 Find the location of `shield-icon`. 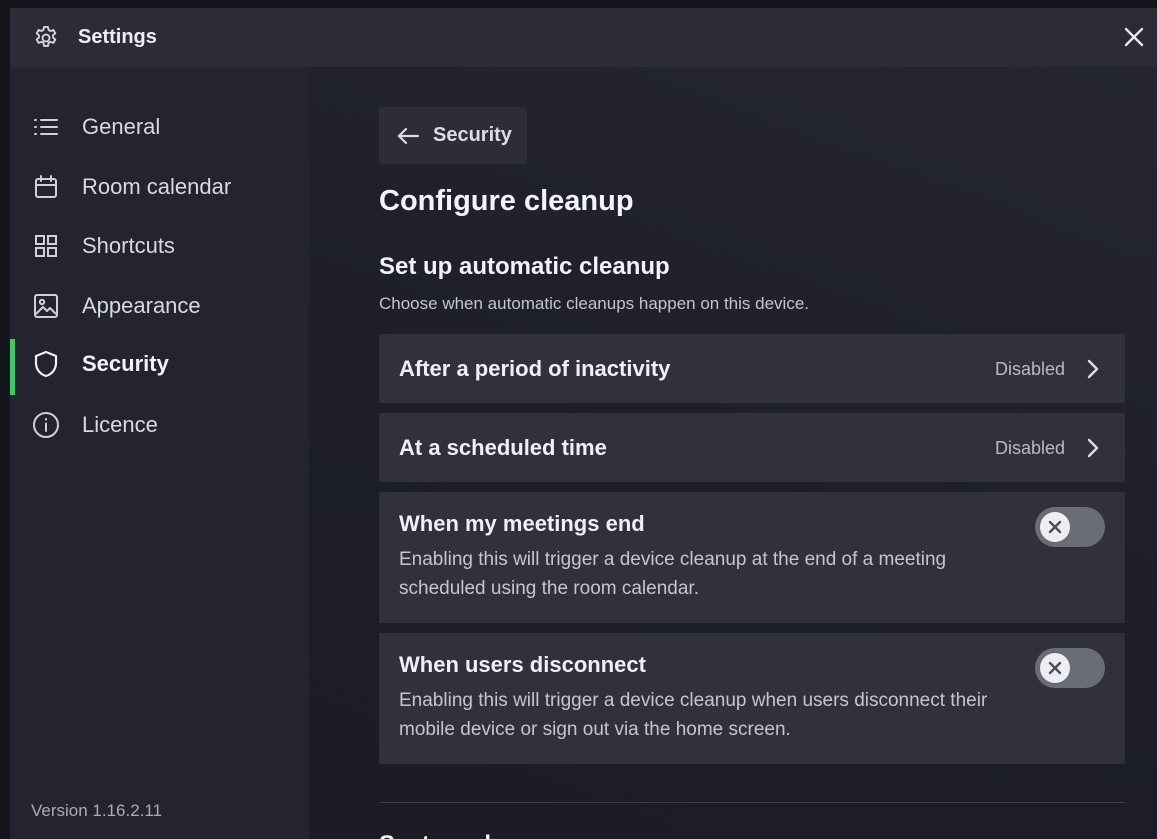

shield-icon is located at coordinates (46, 364).